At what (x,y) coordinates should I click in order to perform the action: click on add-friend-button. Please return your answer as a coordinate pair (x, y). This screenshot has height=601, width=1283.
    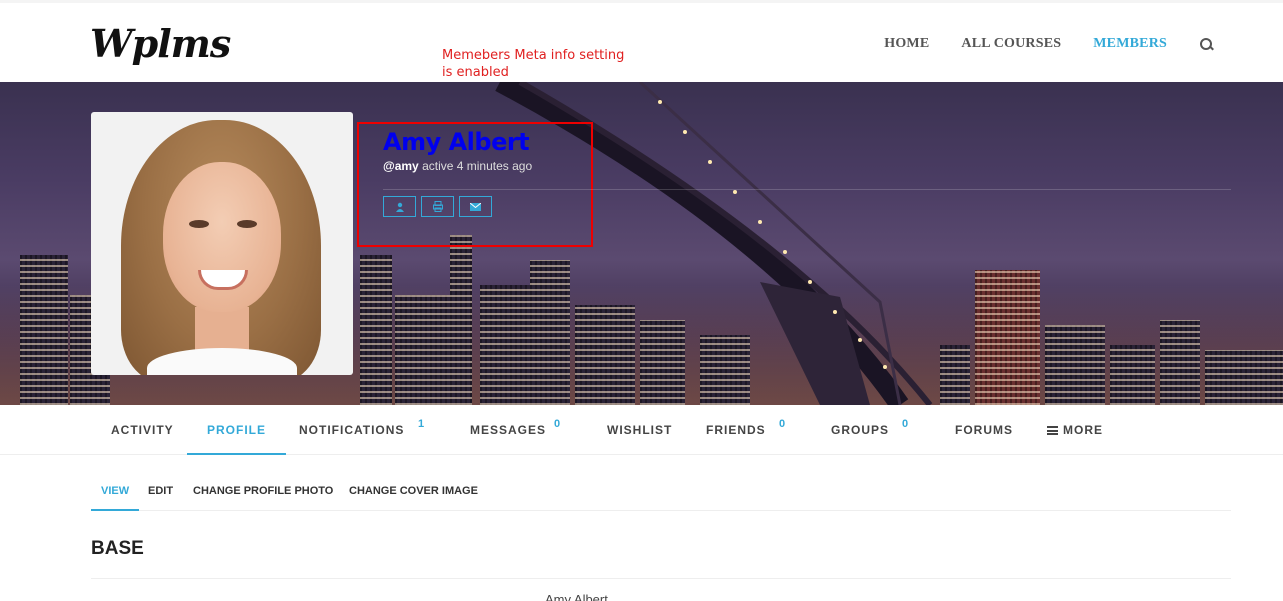
    Looking at the image, I should click on (399, 206).